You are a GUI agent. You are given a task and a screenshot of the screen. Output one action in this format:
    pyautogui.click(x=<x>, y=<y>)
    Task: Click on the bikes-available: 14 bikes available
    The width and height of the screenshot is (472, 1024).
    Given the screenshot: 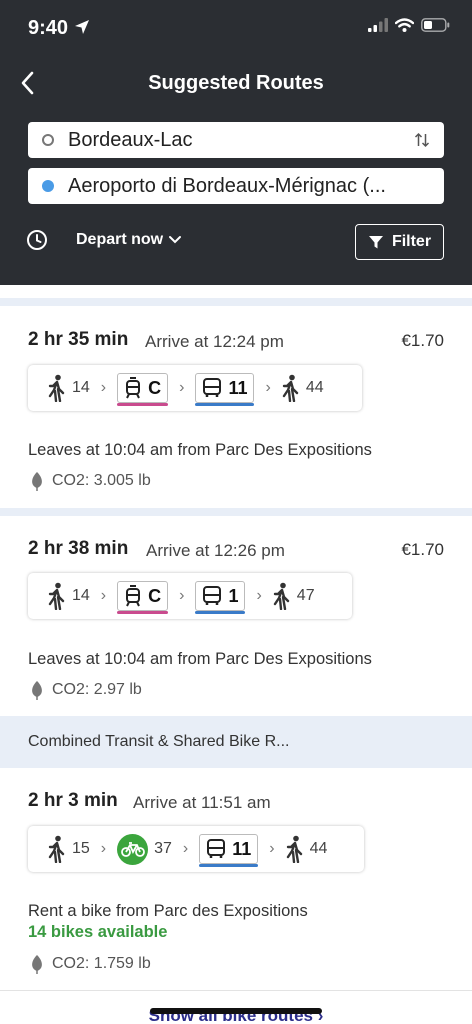 What is the action you would take?
    pyautogui.click(x=98, y=932)
    